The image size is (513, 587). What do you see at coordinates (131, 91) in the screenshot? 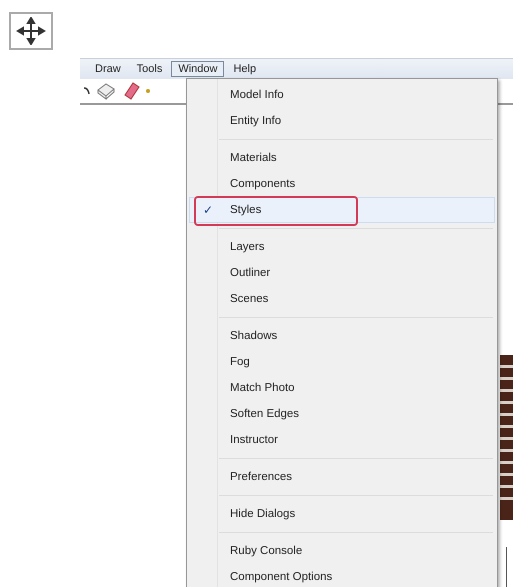
I see `eraser-icon` at bounding box center [131, 91].